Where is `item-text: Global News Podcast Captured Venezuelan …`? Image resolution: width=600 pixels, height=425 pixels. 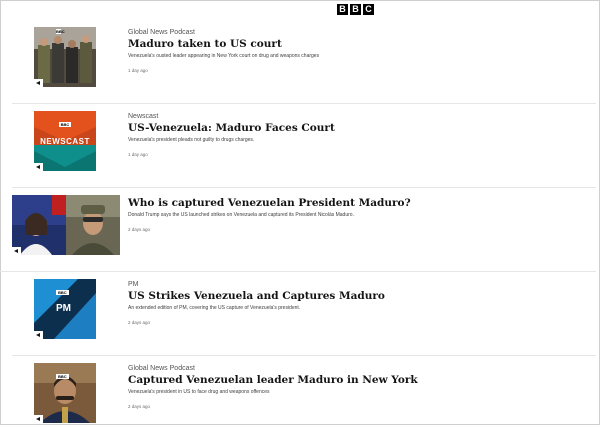
item-text: Global News Podcast Captured Venezuelan … is located at coordinates (273, 387).